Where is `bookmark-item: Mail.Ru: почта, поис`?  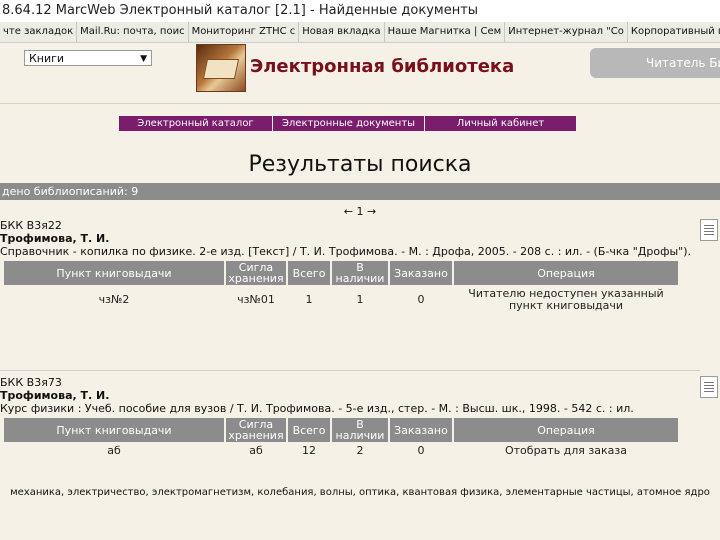
bookmark-item: Mail.Ru: почта, поис is located at coordinates (133, 32).